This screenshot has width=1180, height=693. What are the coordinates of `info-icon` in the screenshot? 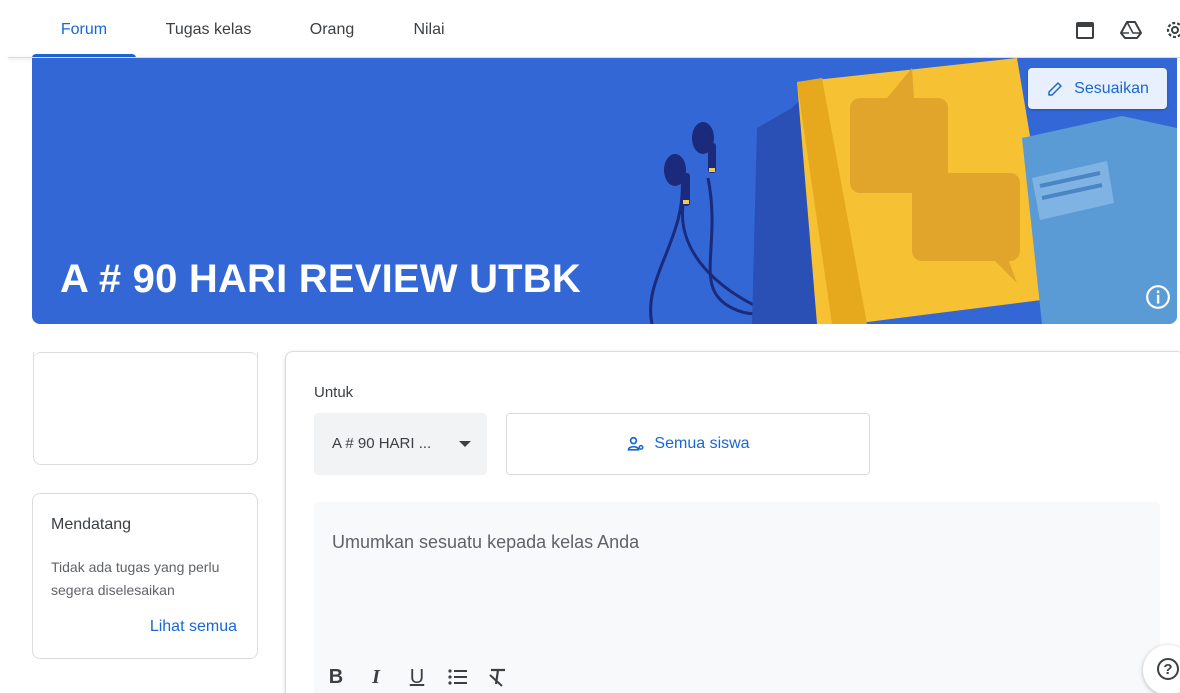 It's located at (1158, 297).